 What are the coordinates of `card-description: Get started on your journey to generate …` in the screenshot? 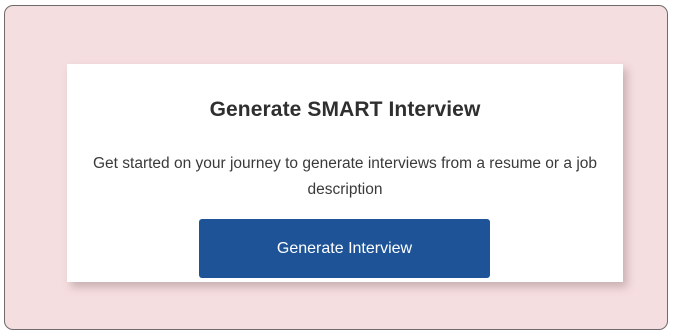 It's located at (345, 176).